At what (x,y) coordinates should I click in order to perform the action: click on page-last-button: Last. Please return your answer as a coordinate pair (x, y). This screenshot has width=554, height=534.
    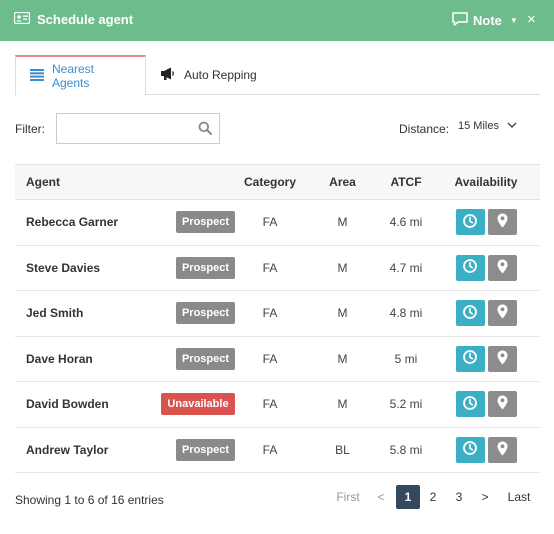
    Looking at the image, I should click on (519, 497).